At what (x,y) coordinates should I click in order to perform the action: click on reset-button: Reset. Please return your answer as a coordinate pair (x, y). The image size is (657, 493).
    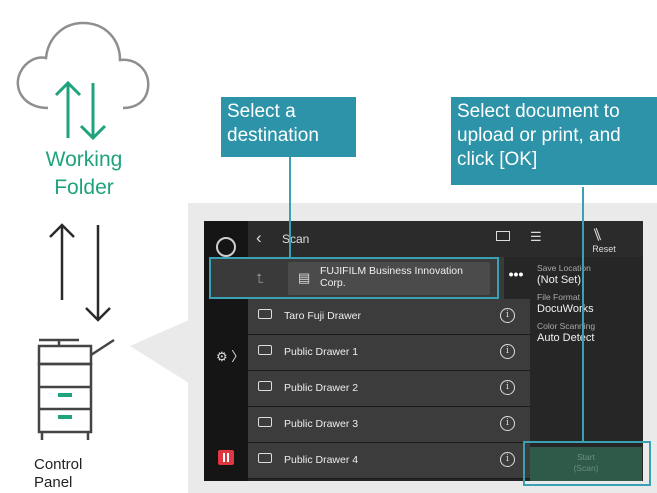
    Looking at the image, I should click on (604, 249).